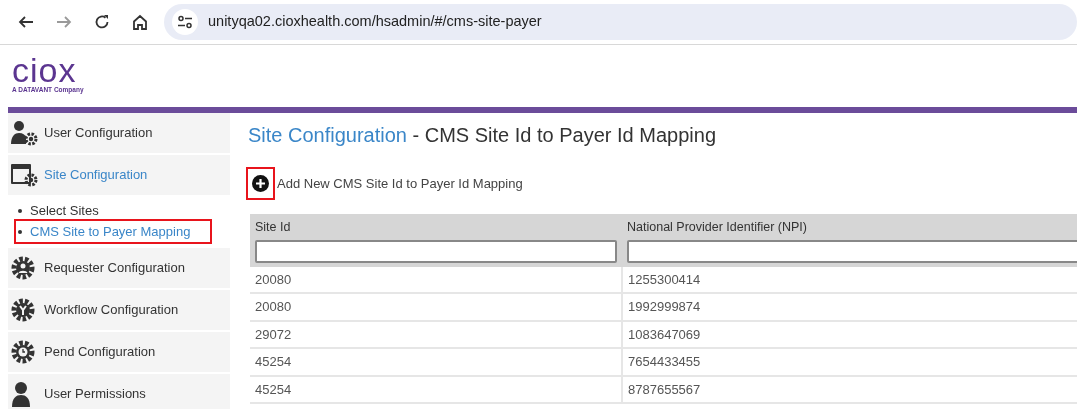 This screenshot has width=1077, height=409. I want to click on table-cell: 1992999874, so click(849, 307).